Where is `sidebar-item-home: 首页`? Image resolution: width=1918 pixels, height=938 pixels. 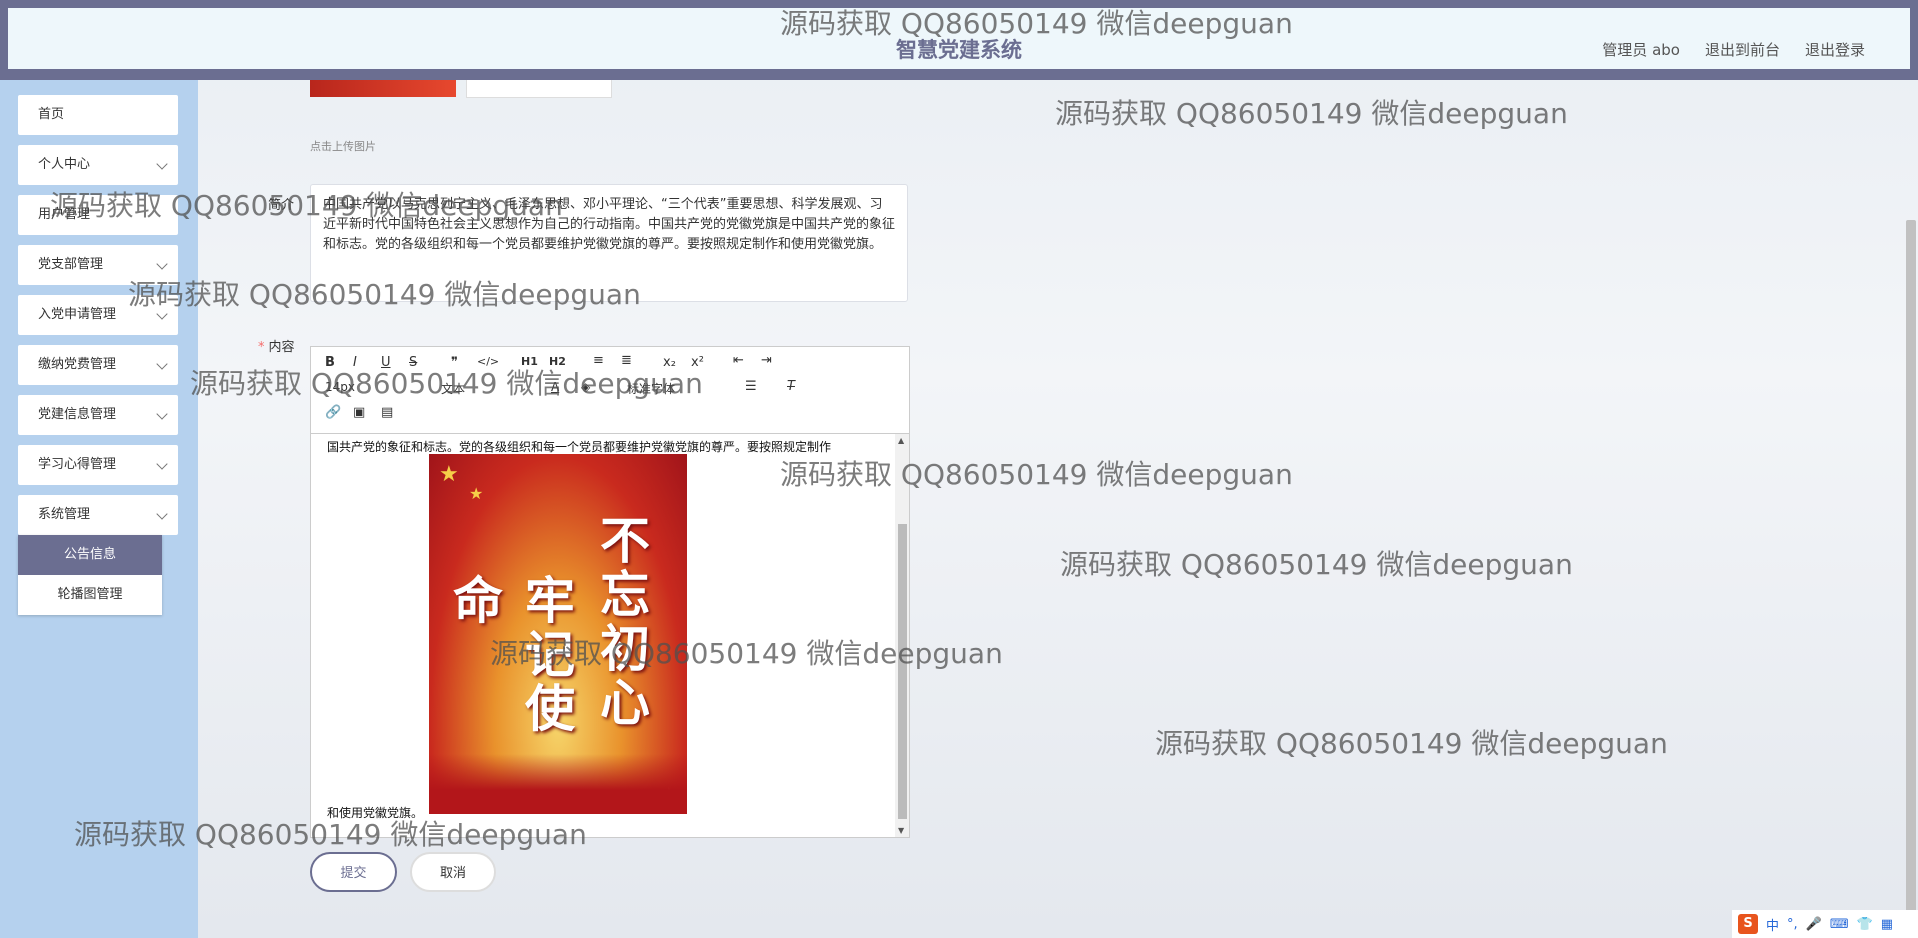
sidebar-item-home: 首页 is located at coordinates (98, 115).